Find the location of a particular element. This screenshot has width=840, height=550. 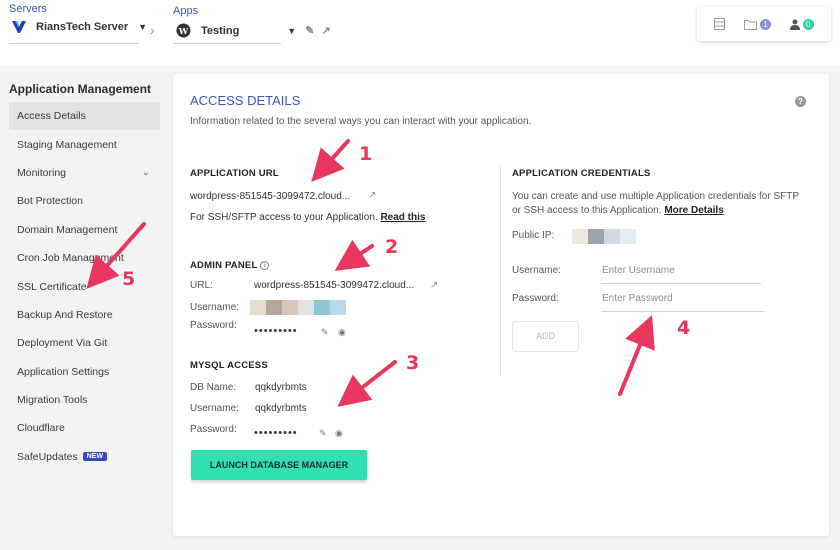

admin-username-label: Username: is located at coordinates (214, 307).